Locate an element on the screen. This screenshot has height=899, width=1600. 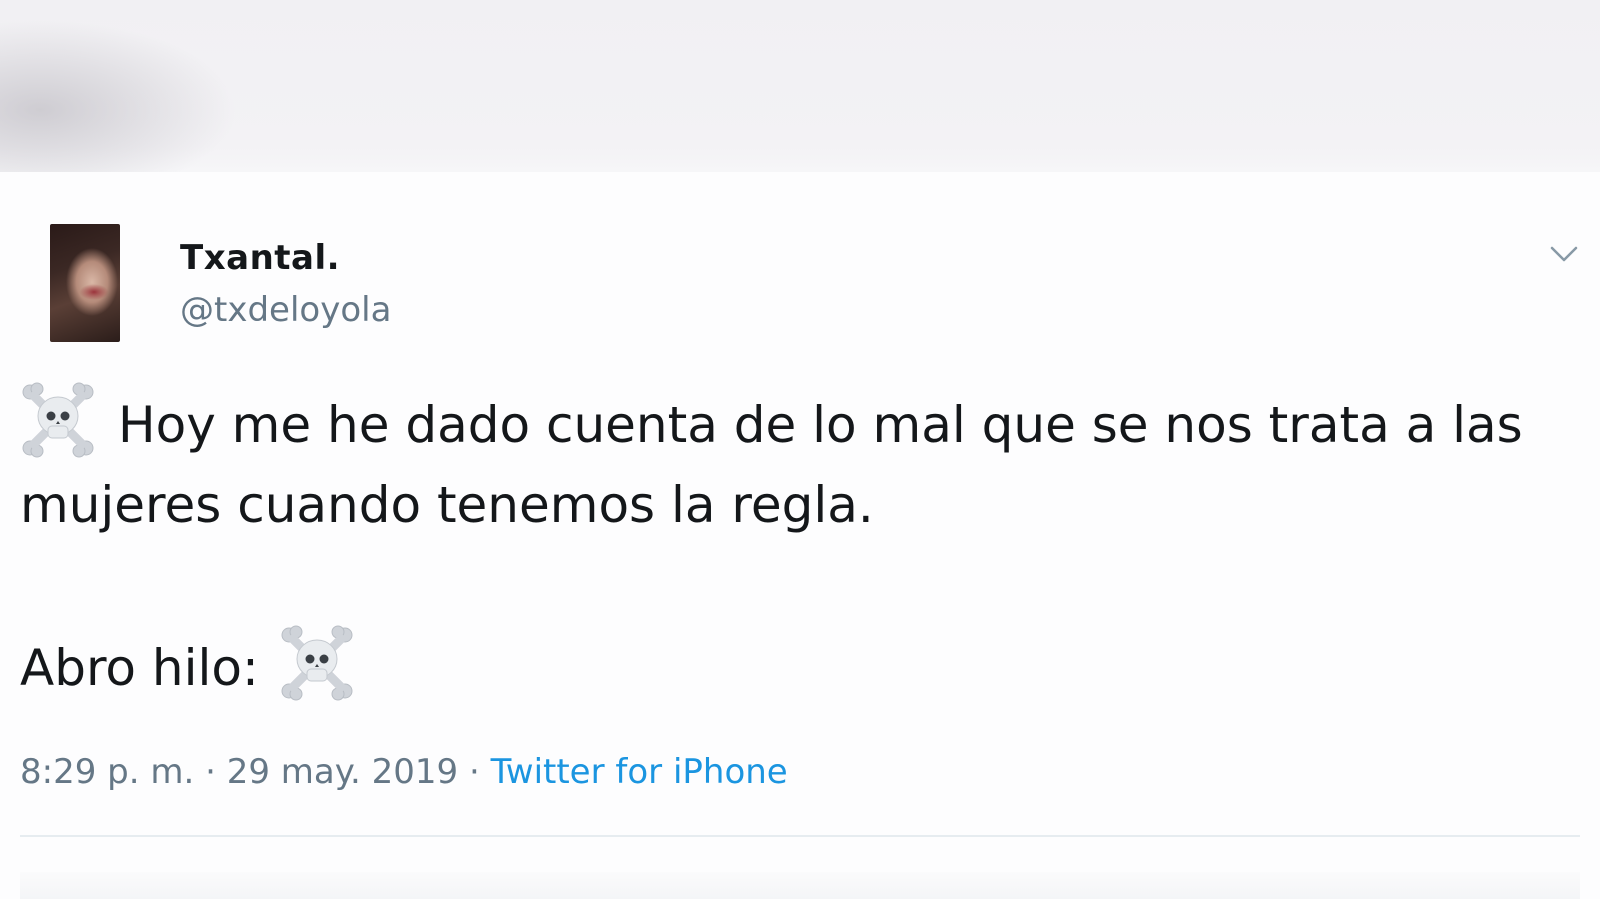
tweet-time: 8:29 p. m. is located at coordinates (107, 772).